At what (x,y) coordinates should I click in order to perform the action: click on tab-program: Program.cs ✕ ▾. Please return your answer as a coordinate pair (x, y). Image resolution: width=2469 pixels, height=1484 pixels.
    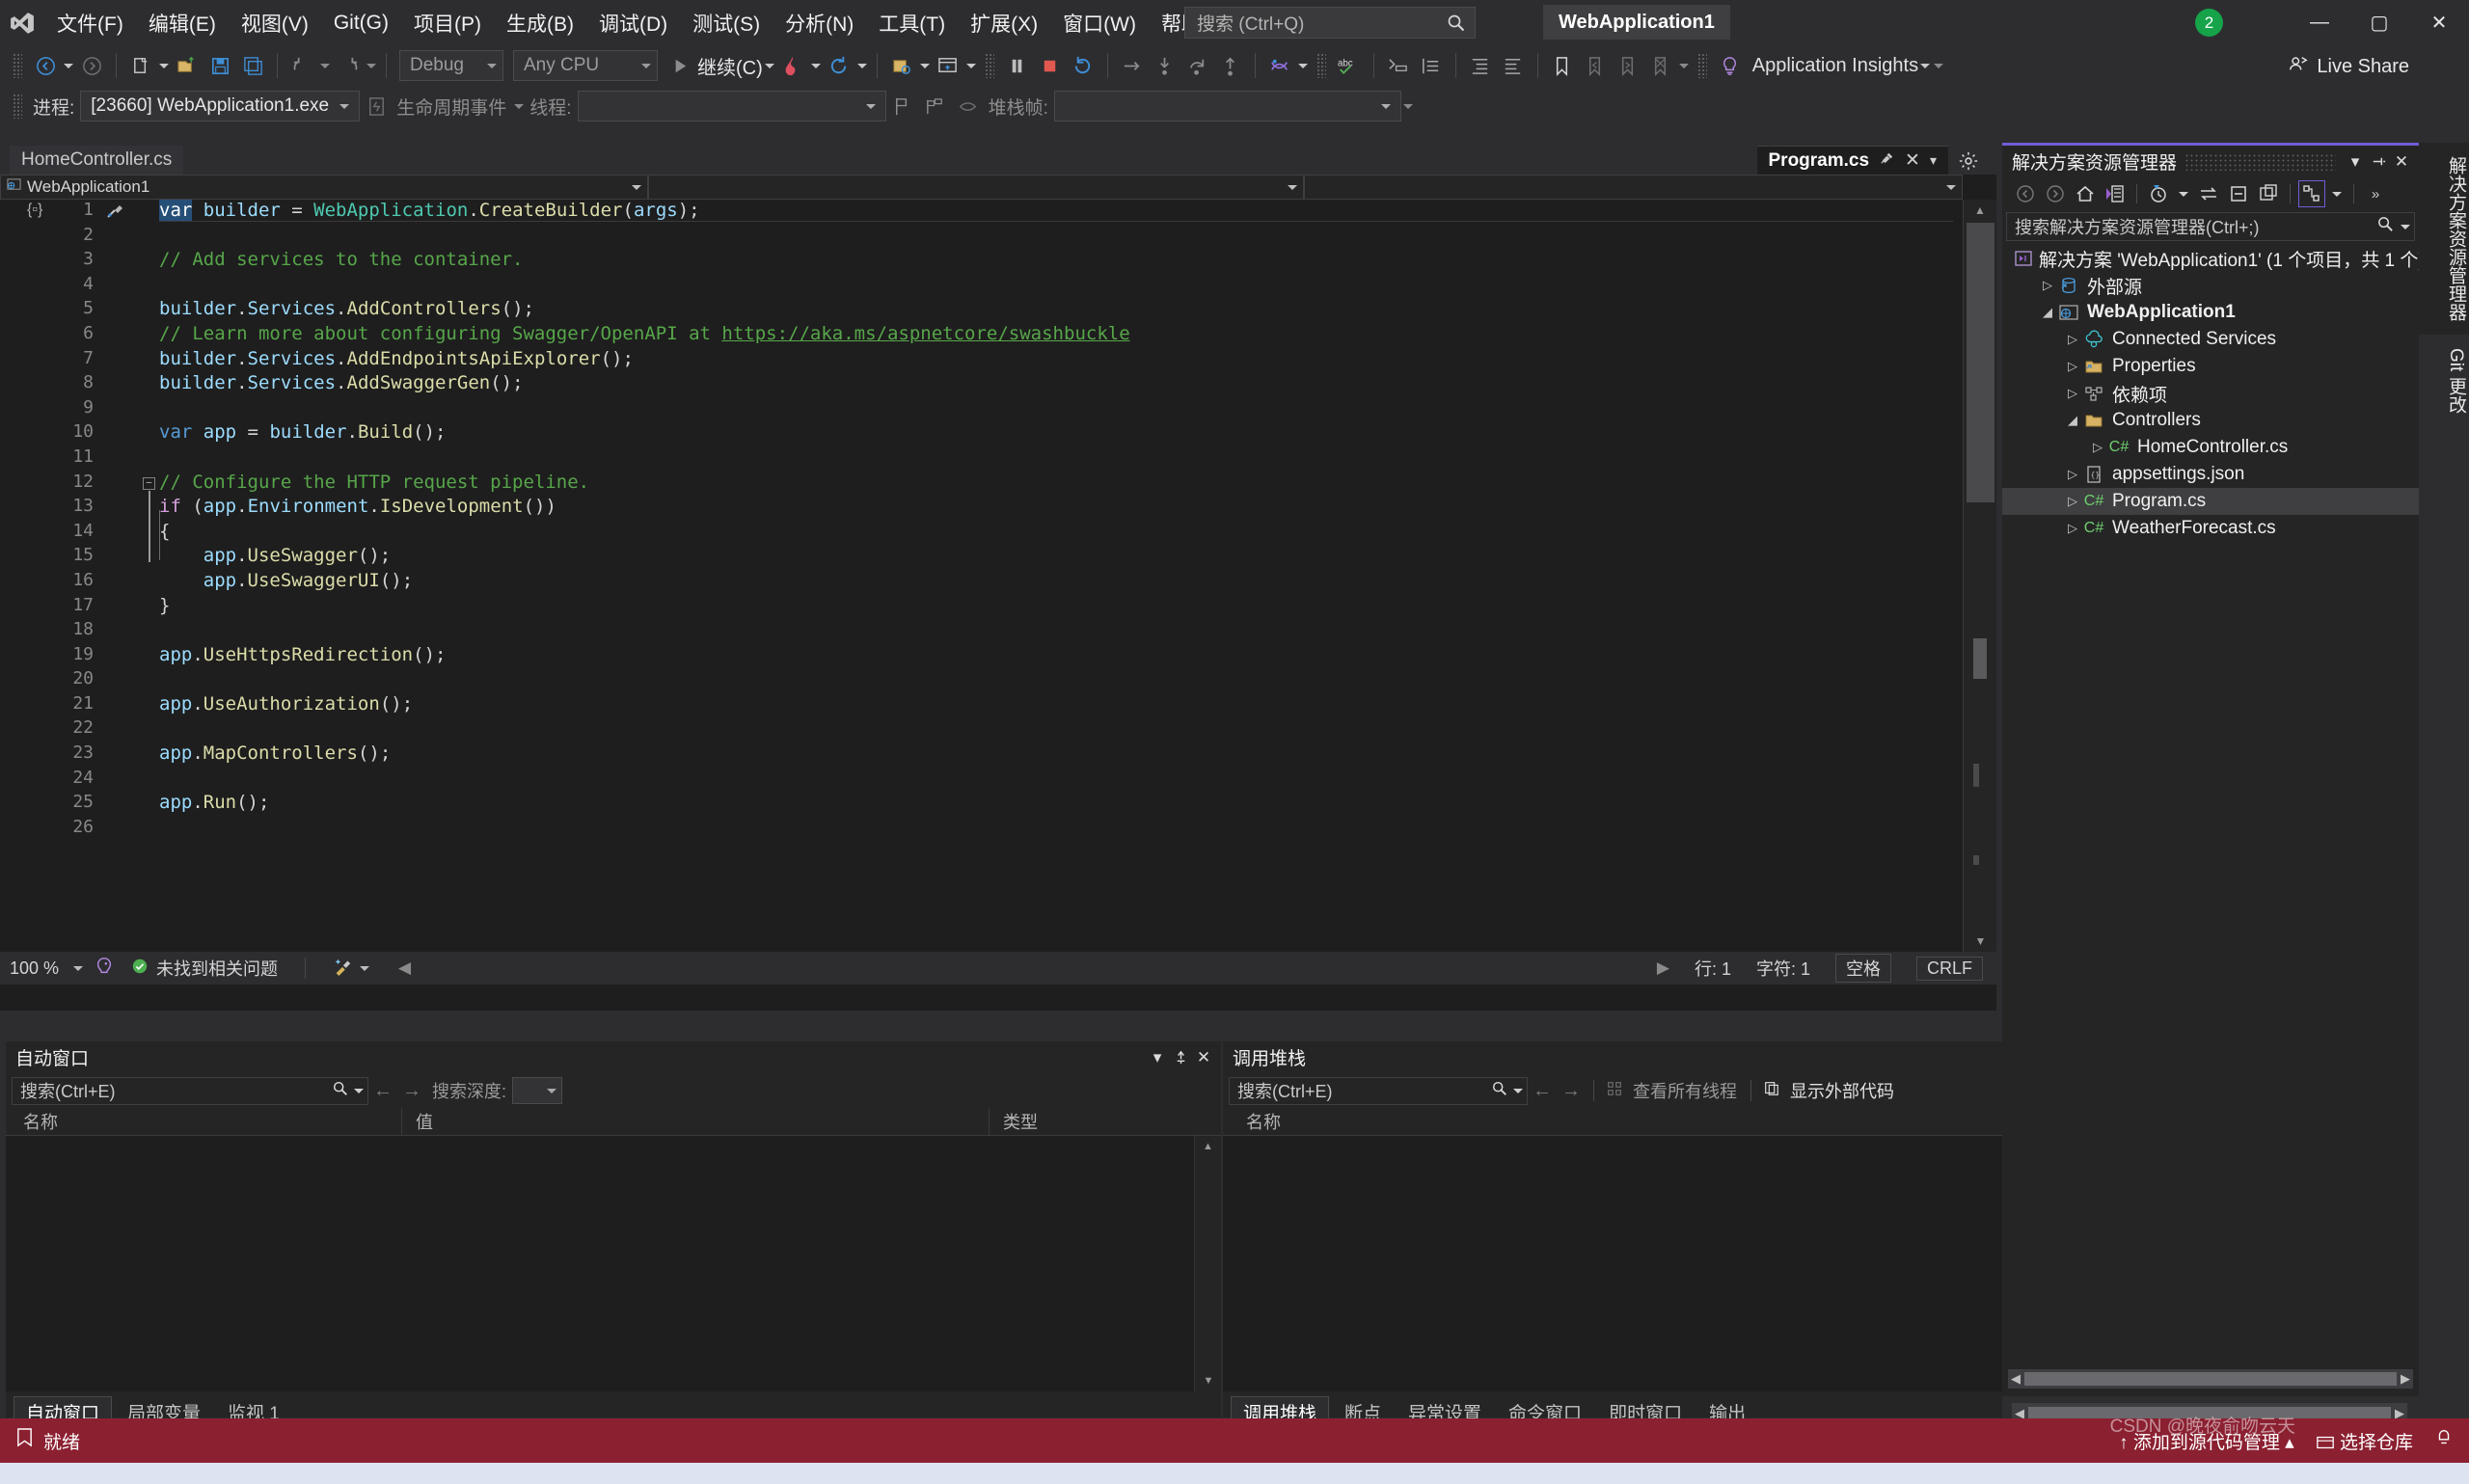
    Looking at the image, I should click on (1852, 160).